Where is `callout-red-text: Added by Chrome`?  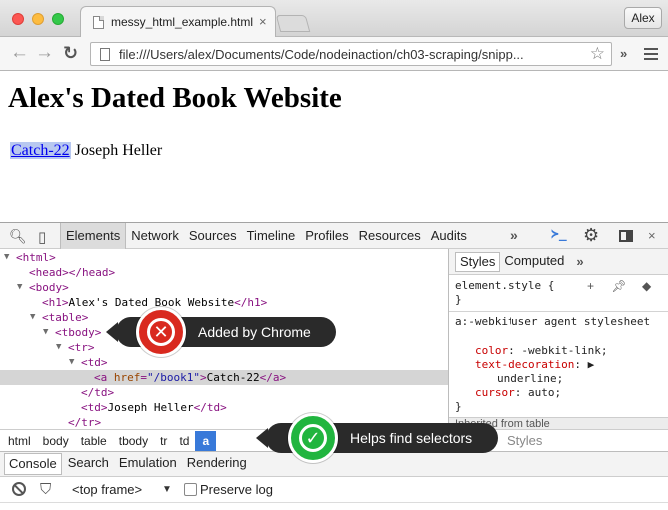
callout-red-text: Added by Chrome is located at coordinates (254, 332).